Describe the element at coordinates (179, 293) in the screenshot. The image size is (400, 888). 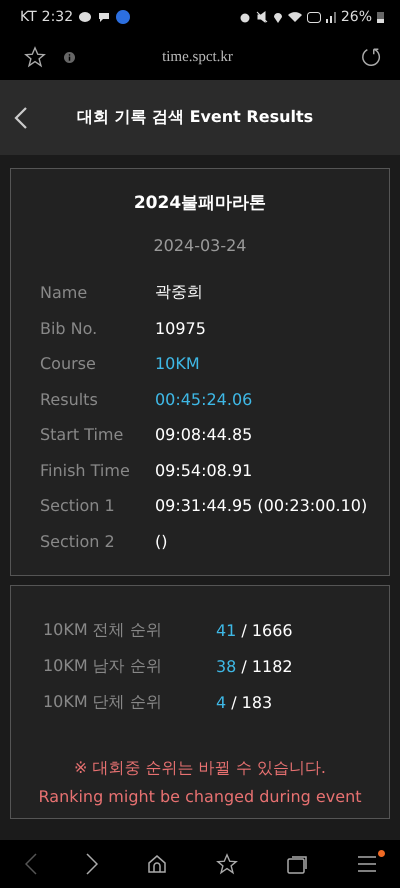
I see `field-value: 곽중희` at that location.